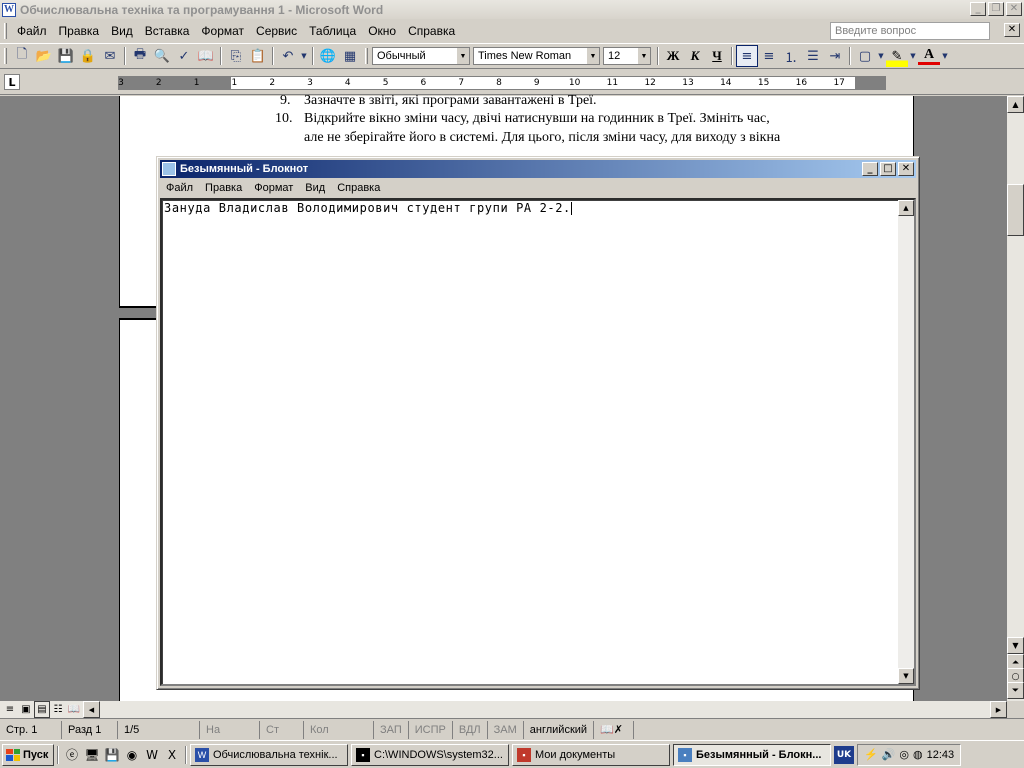  Describe the element at coordinates (179, 188) in the screenshot. I see `np-menu-file: Файл` at that location.